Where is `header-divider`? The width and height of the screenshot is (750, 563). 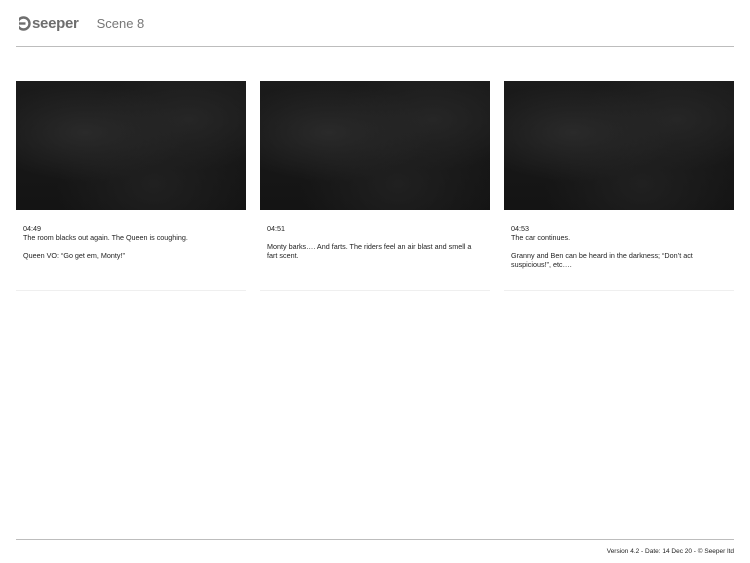
header-divider is located at coordinates (375, 46).